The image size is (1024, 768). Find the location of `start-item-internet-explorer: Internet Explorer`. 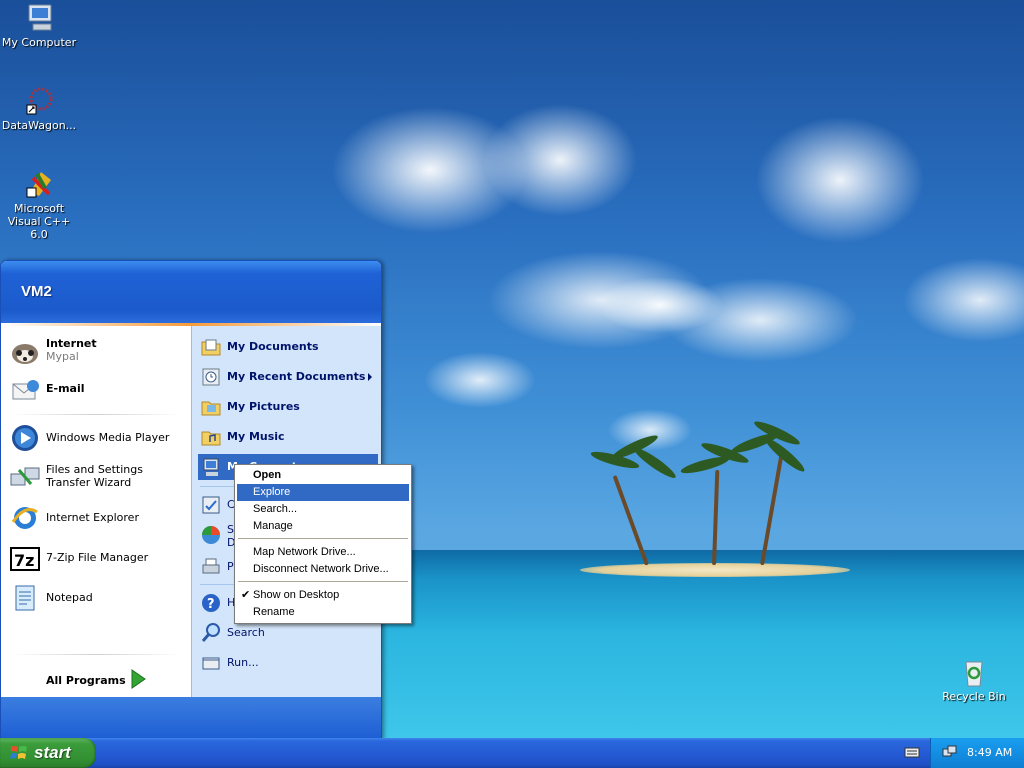

start-item-internet-explorer: Internet Explorer is located at coordinates (98, 518).